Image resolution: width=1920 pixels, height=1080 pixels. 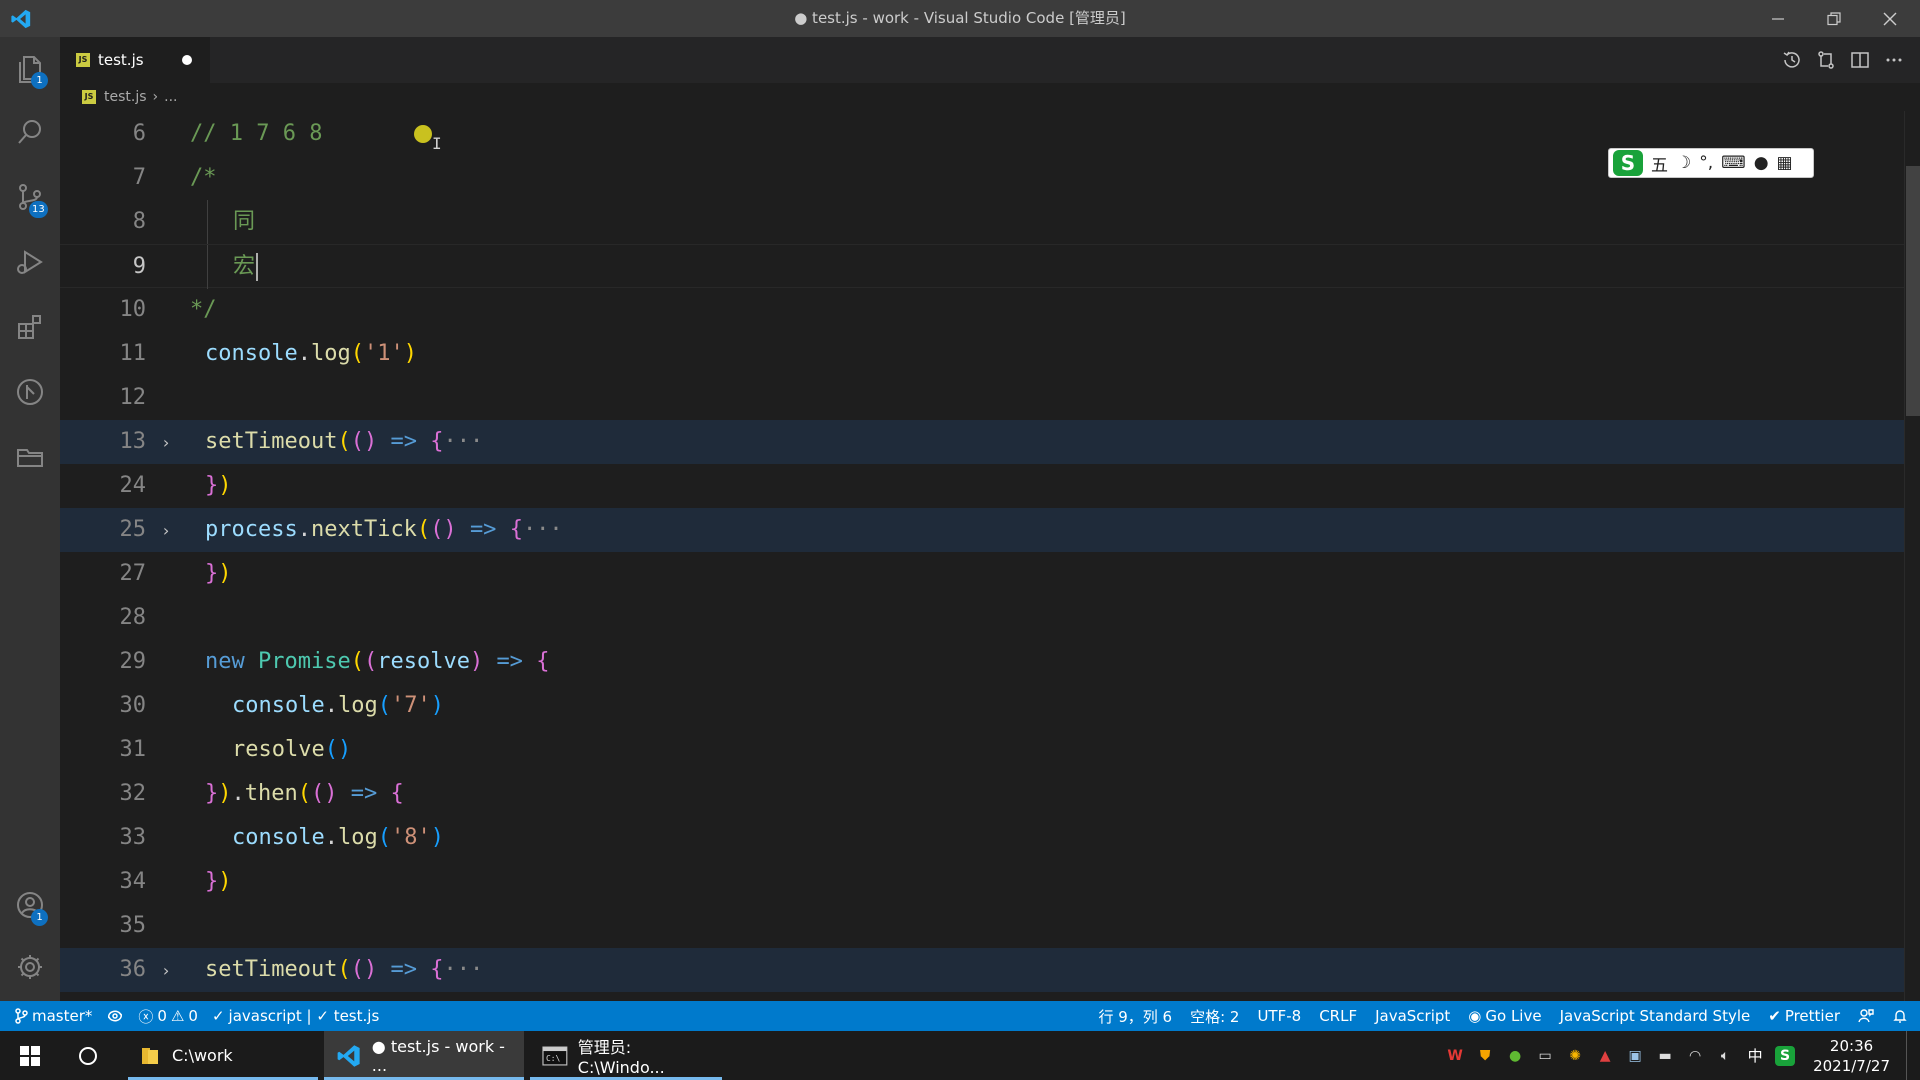 What do you see at coordinates (1900, 1016) in the screenshot?
I see `notifications-button` at bounding box center [1900, 1016].